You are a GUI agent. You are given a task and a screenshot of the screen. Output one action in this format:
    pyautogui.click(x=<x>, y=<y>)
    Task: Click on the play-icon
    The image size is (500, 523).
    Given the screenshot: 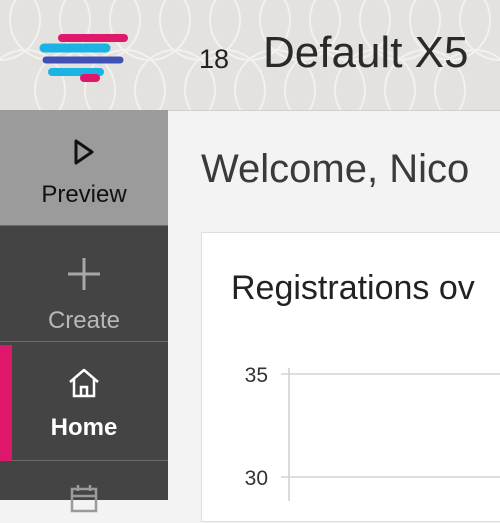 What is the action you would take?
    pyautogui.click(x=84, y=152)
    